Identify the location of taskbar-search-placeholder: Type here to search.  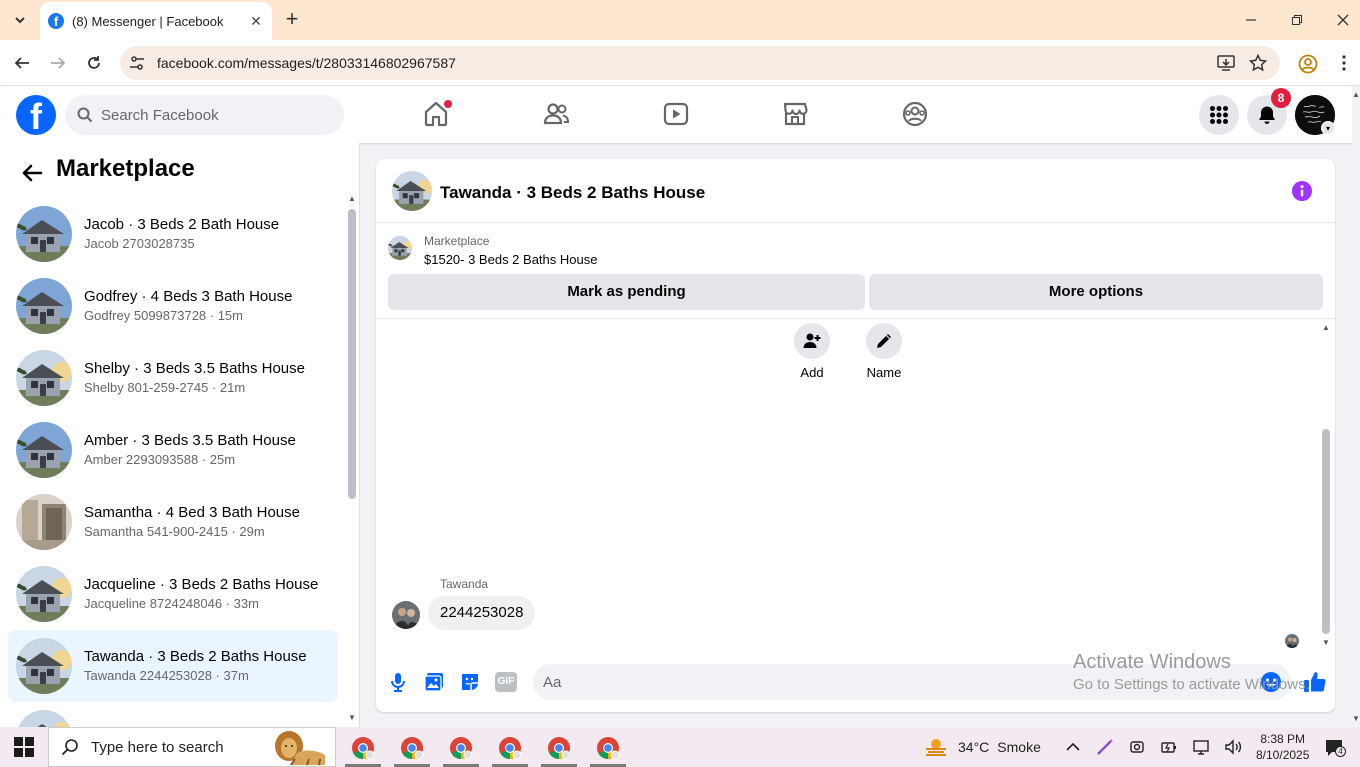
(157, 747).